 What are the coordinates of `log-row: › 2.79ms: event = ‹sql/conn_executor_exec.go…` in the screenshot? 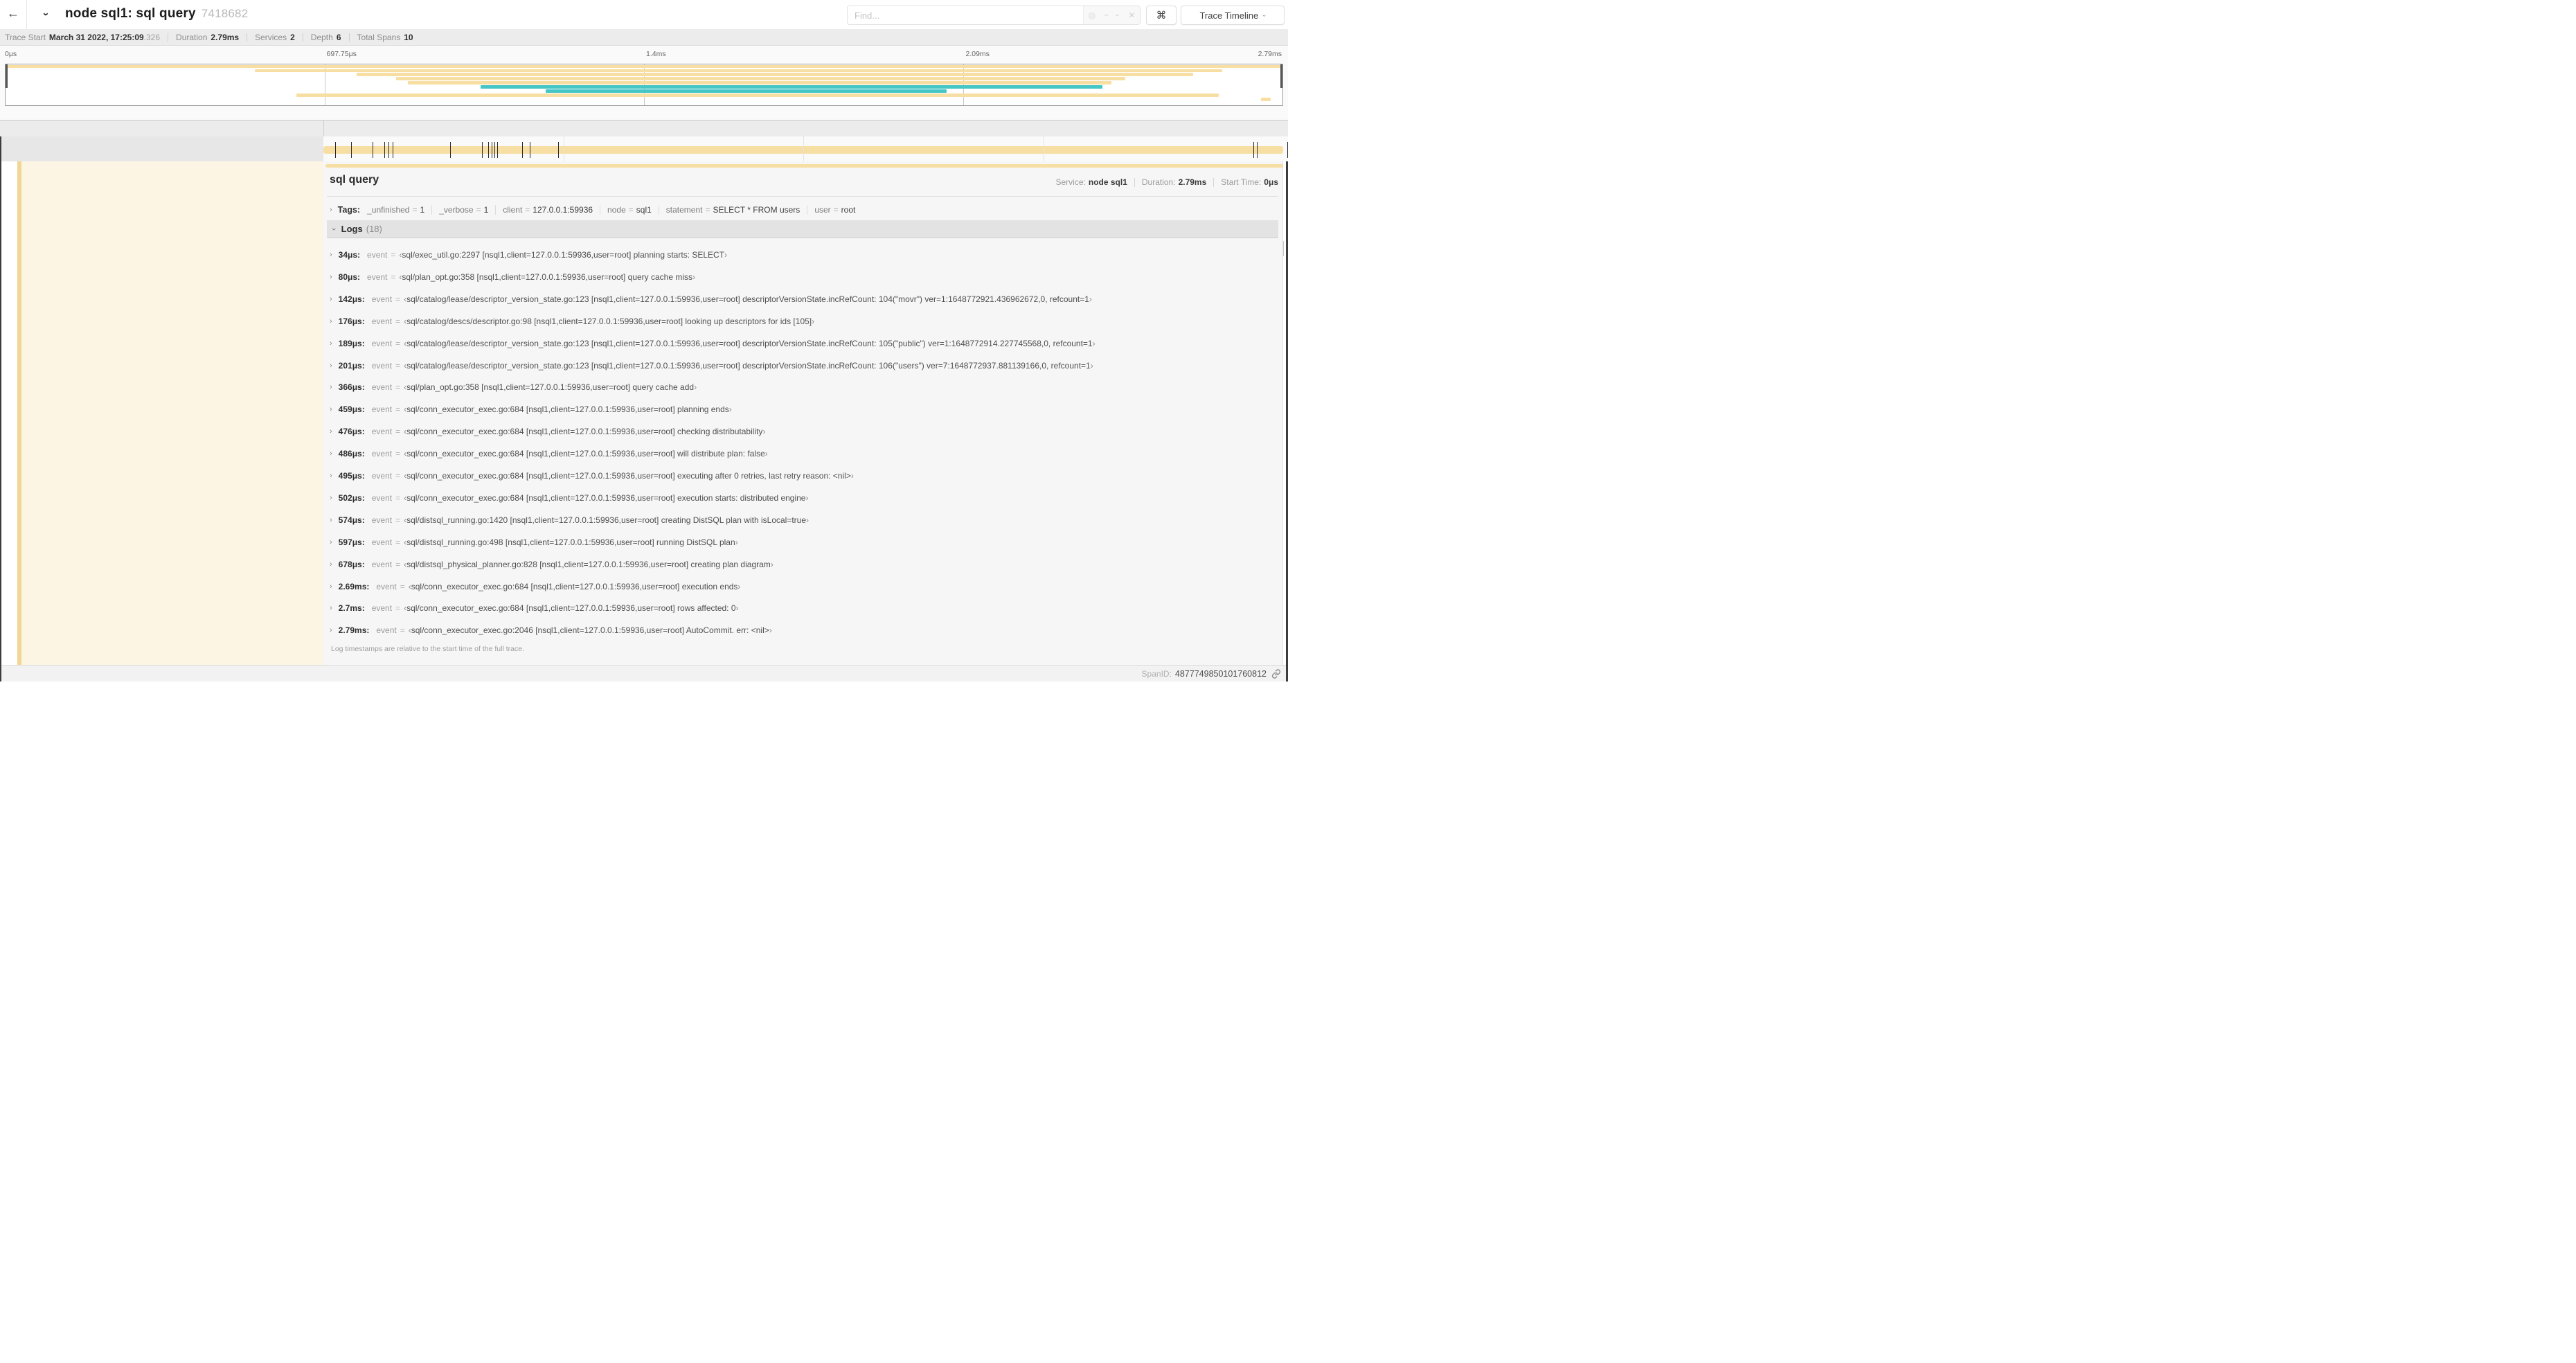 It's located at (803, 630).